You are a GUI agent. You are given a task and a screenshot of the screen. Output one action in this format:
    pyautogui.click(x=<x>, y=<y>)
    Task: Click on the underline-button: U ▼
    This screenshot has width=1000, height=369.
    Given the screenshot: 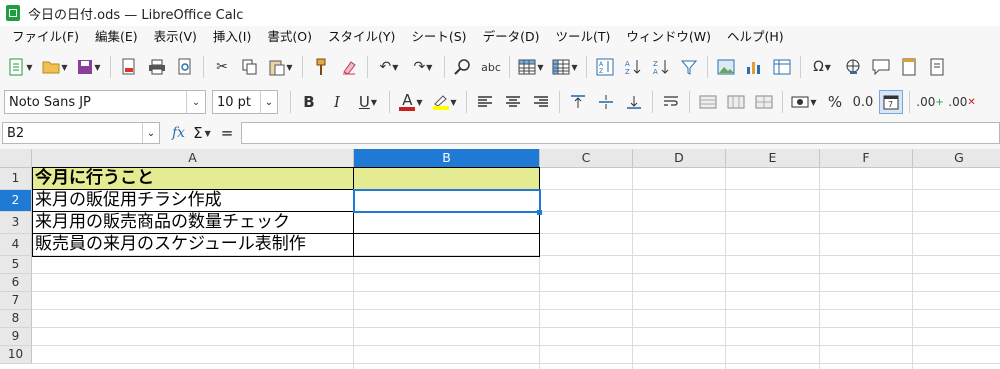 What is the action you would take?
    pyautogui.click(x=368, y=102)
    